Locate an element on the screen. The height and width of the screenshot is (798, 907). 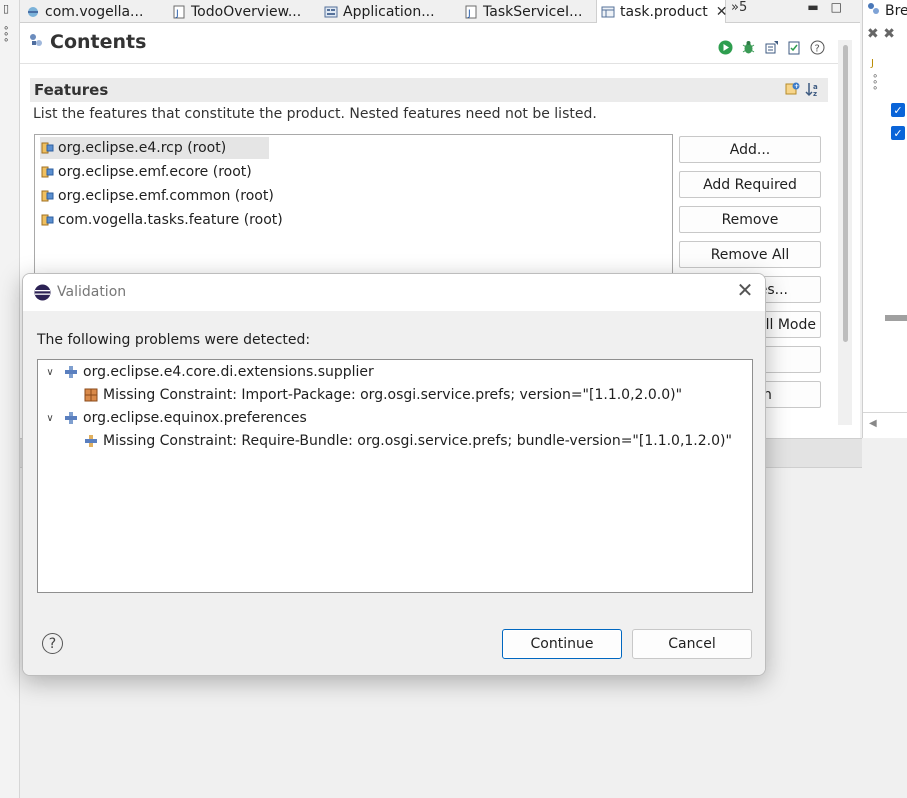
tab-overflow-button: »5 is located at coordinates (739, 7).